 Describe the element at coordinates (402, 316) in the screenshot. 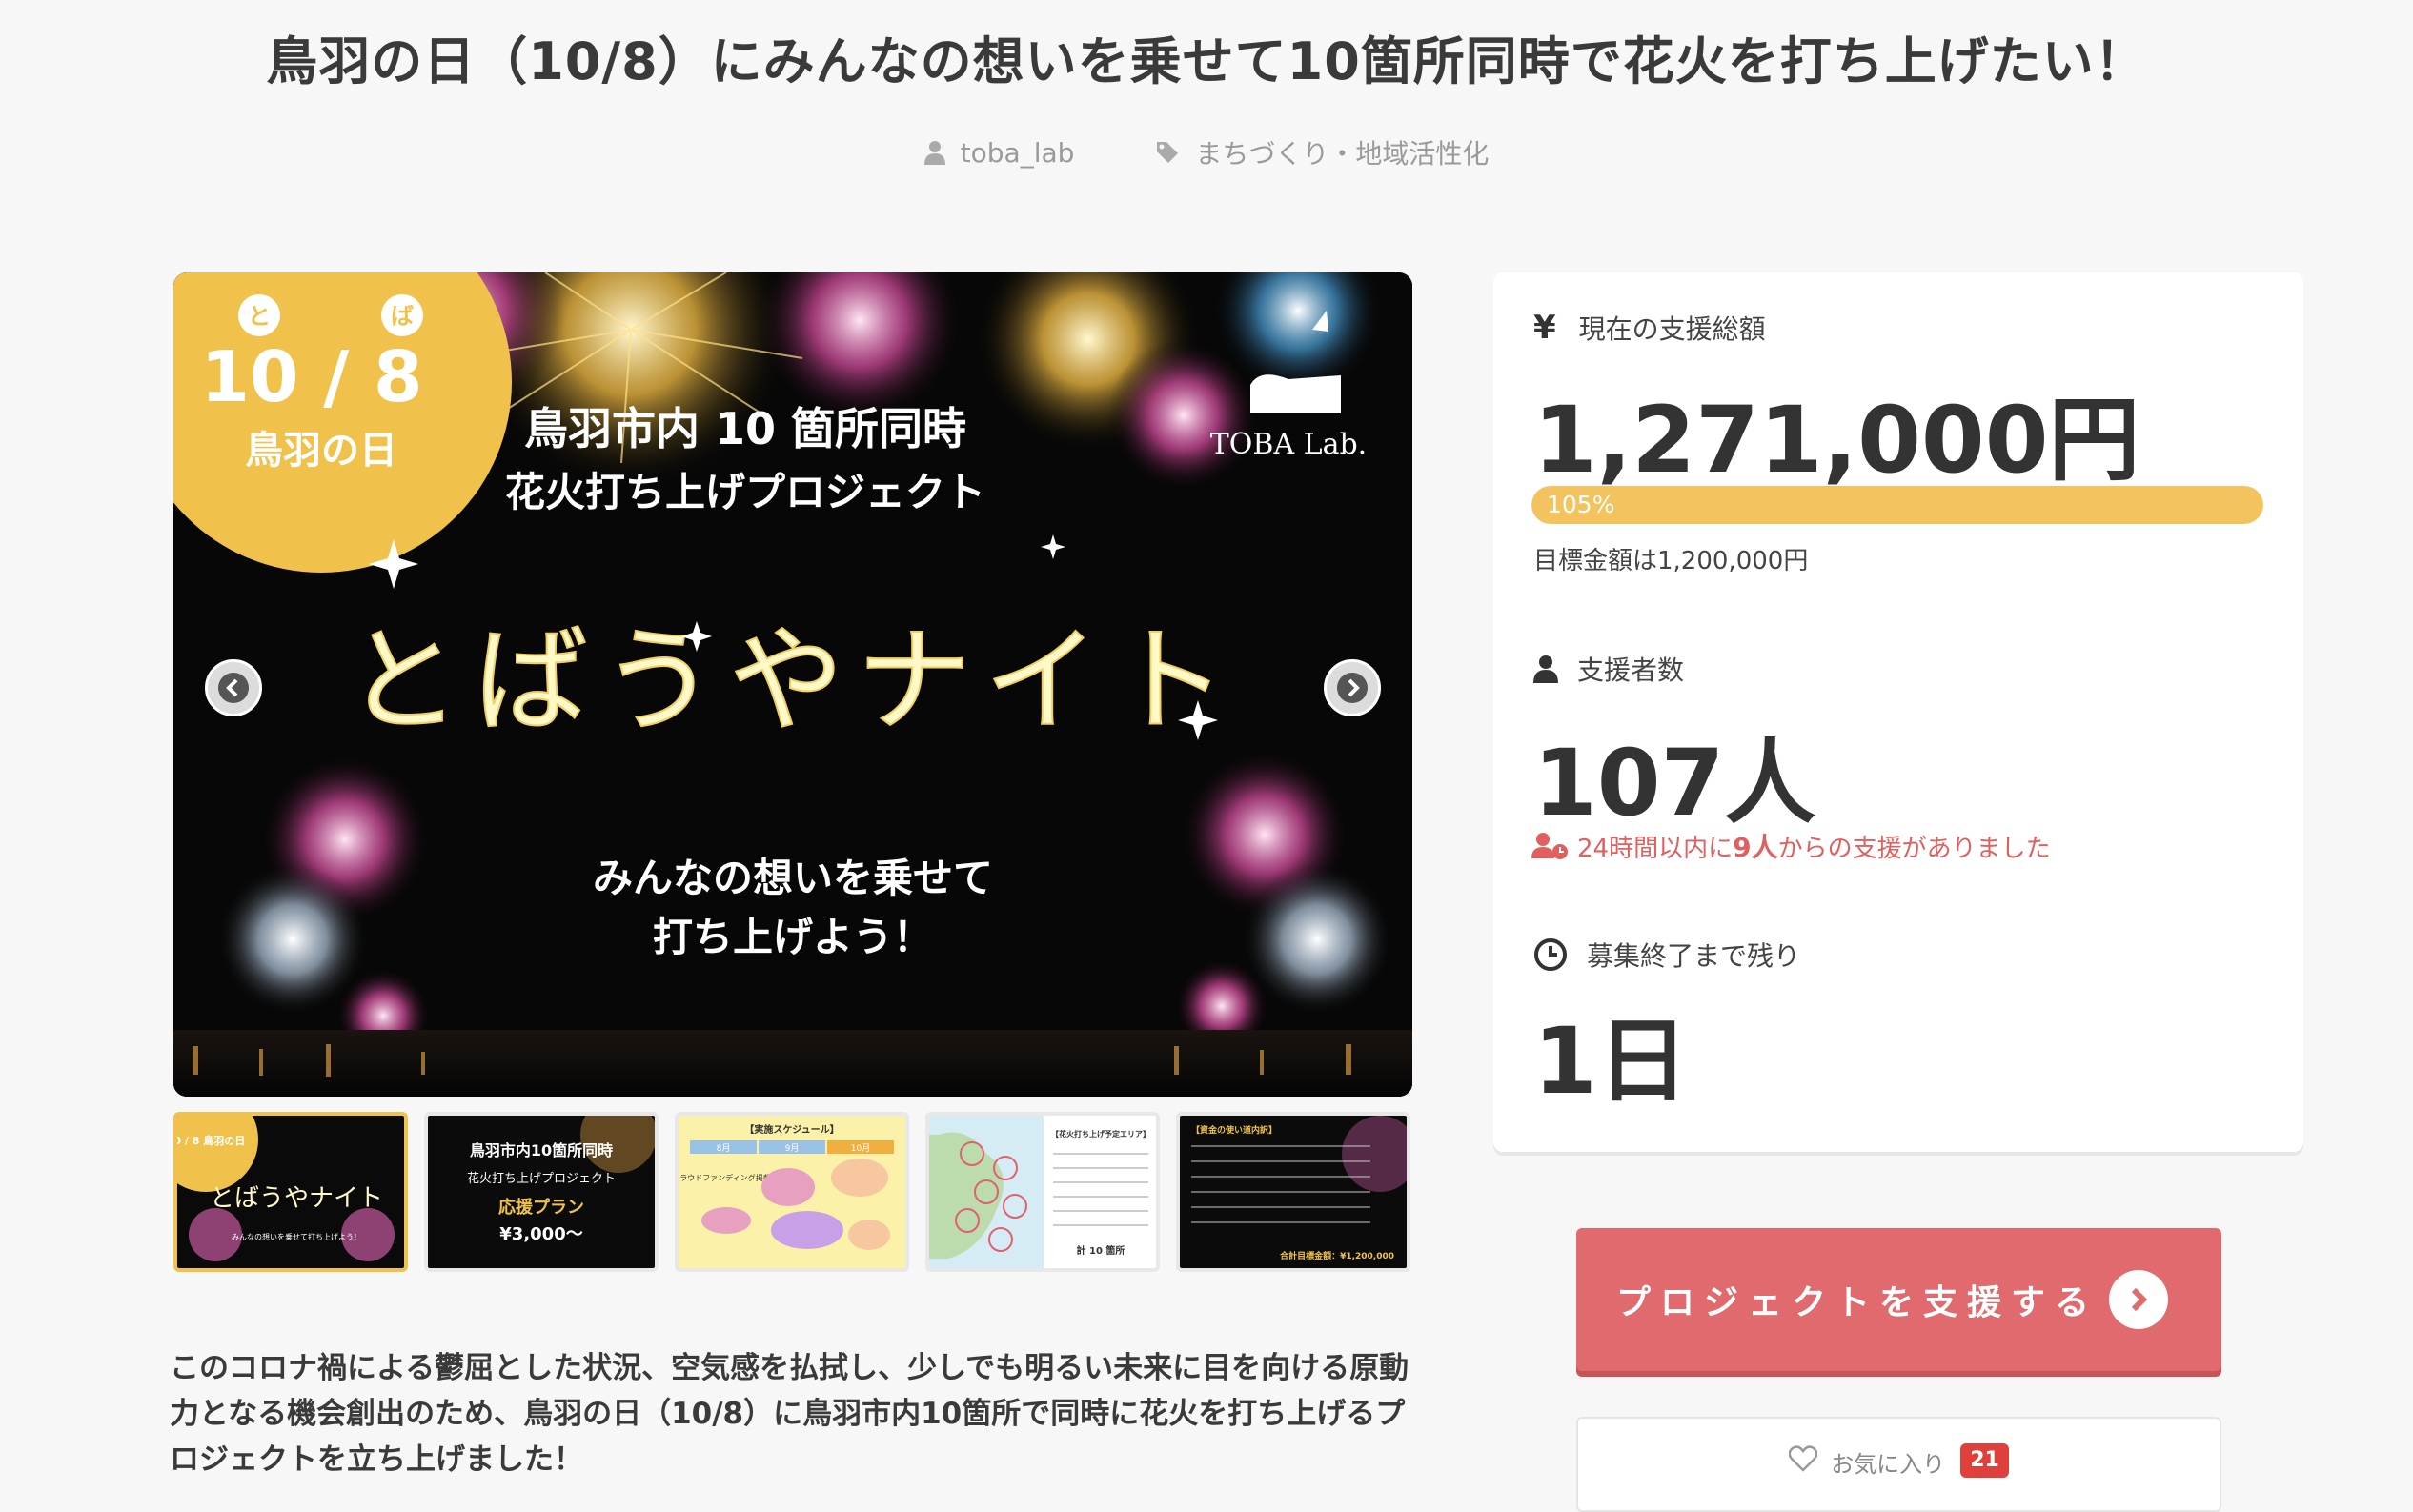

I see `badge-char-right: ば` at that location.